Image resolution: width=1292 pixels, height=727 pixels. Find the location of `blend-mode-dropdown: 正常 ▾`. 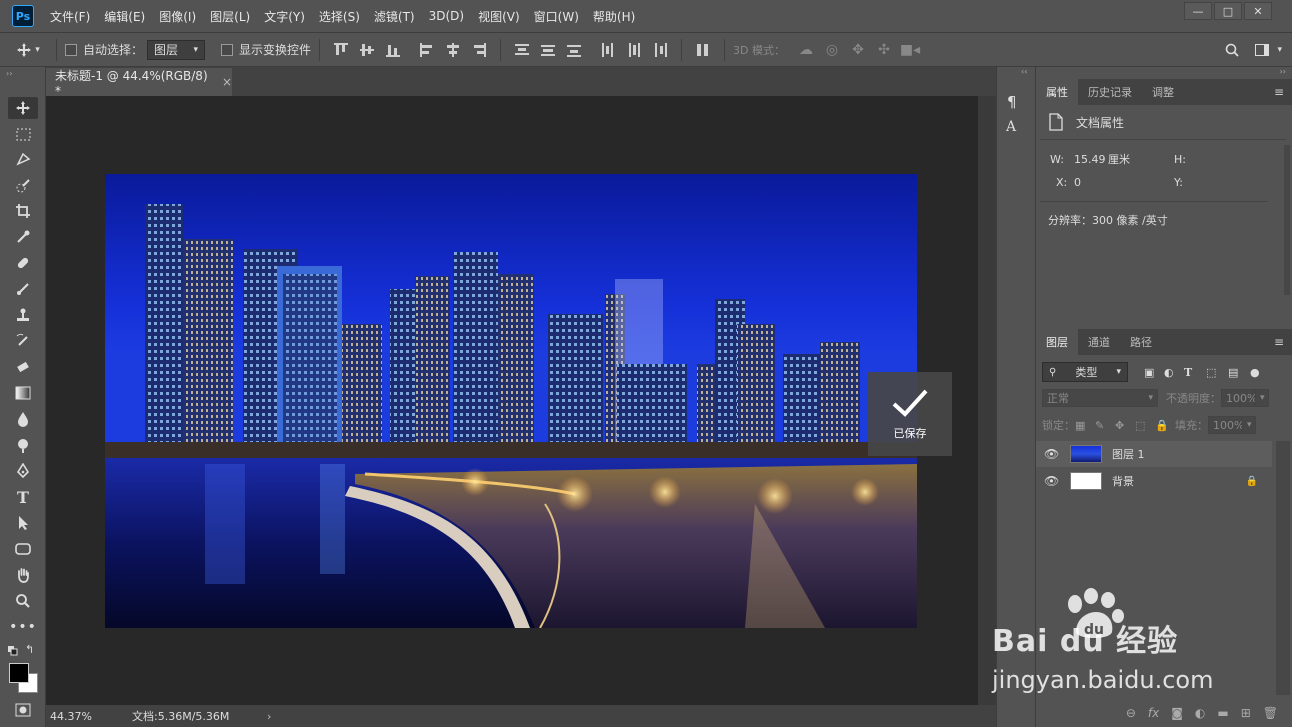

blend-mode-dropdown: 正常 ▾ is located at coordinates (1100, 398).